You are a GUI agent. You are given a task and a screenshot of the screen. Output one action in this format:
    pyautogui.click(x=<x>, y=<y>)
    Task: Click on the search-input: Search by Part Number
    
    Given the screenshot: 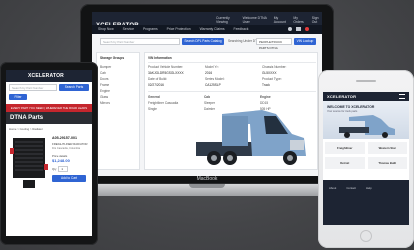 What is the action you would take?
    pyautogui.click(x=140, y=41)
    